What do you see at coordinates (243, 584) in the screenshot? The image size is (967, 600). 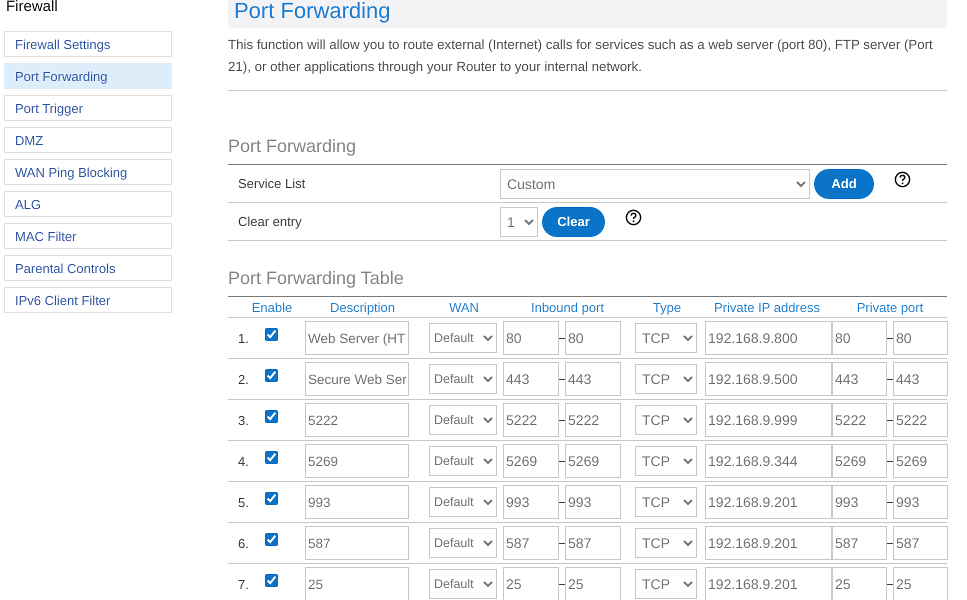 I see `row-number: 7.` at bounding box center [243, 584].